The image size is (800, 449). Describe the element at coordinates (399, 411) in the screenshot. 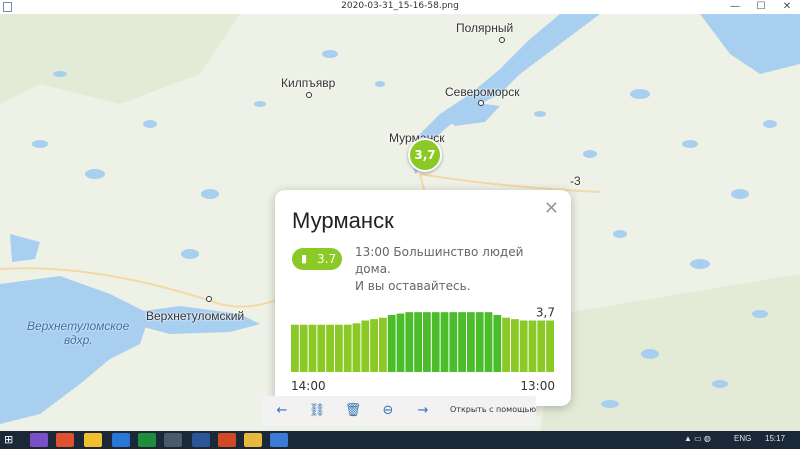

I see `viewer-toolbar: ← ⛓ 🗑 ⊖ → Открыть с помощью` at that location.